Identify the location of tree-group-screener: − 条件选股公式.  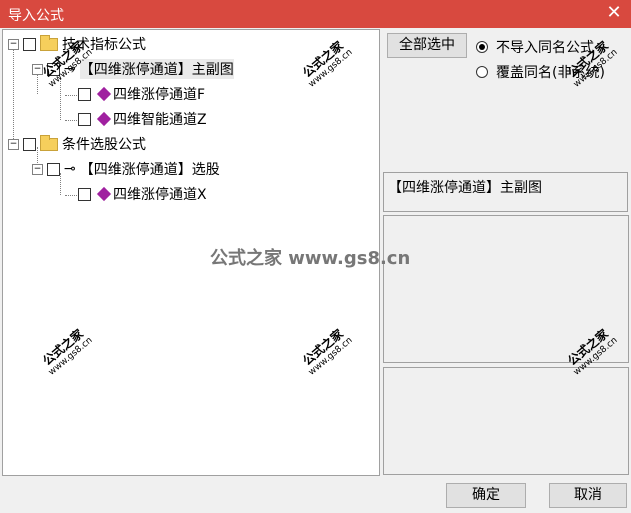
(77, 144).